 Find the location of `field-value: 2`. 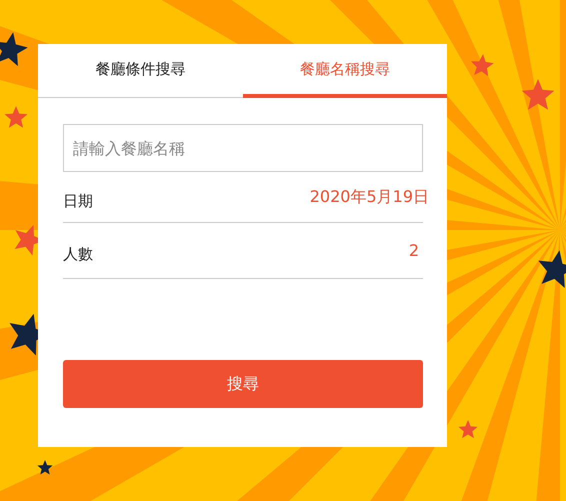

field-value: 2 is located at coordinates (413, 250).